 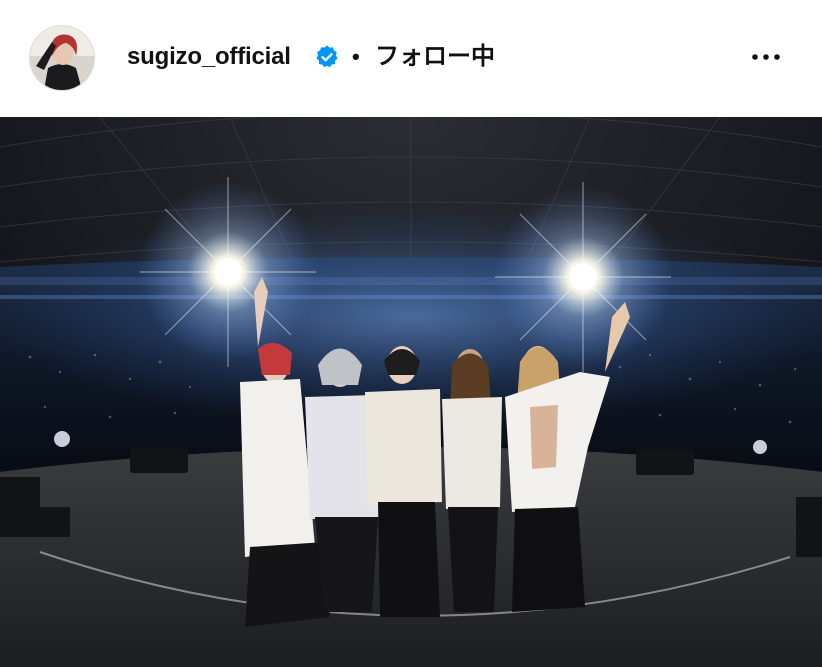 I want to click on more-horizontal-icon, so click(x=766, y=57).